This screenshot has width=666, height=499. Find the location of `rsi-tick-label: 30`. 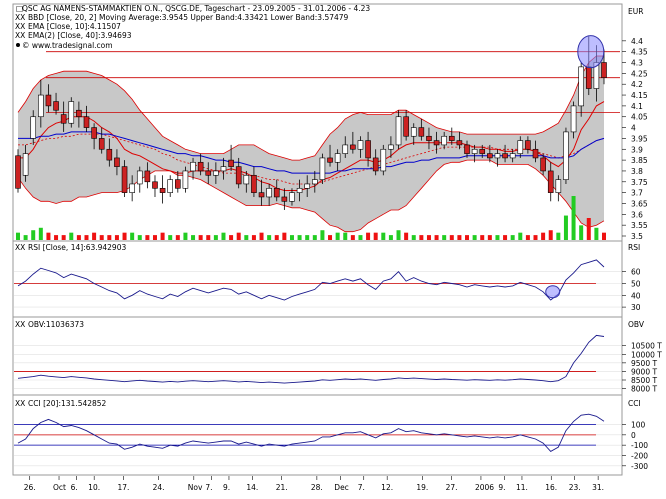

rsi-tick-label: 30 is located at coordinates (636, 307).